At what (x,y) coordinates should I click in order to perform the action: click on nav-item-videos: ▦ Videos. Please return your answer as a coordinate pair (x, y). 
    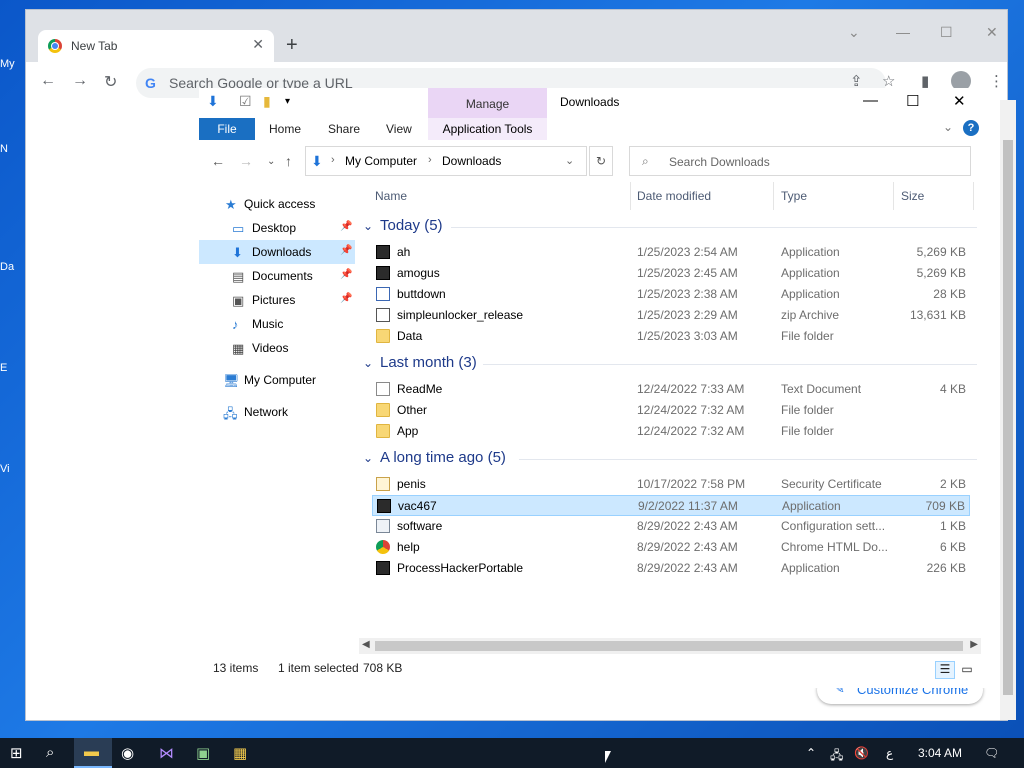
    Looking at the image, I should click on (277, 348).